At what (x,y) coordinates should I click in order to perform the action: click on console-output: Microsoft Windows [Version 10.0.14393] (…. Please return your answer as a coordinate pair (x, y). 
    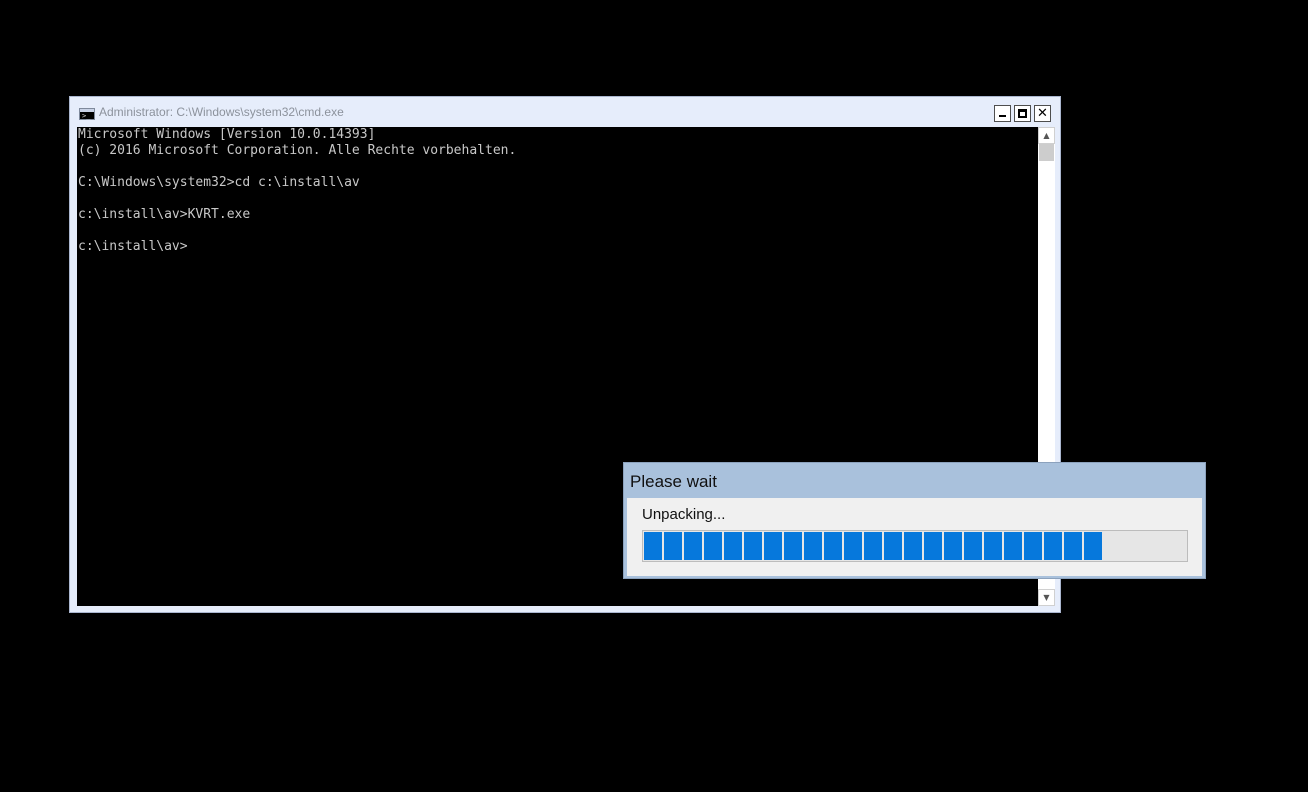
    Looking at the image, I should click on (297, 190).